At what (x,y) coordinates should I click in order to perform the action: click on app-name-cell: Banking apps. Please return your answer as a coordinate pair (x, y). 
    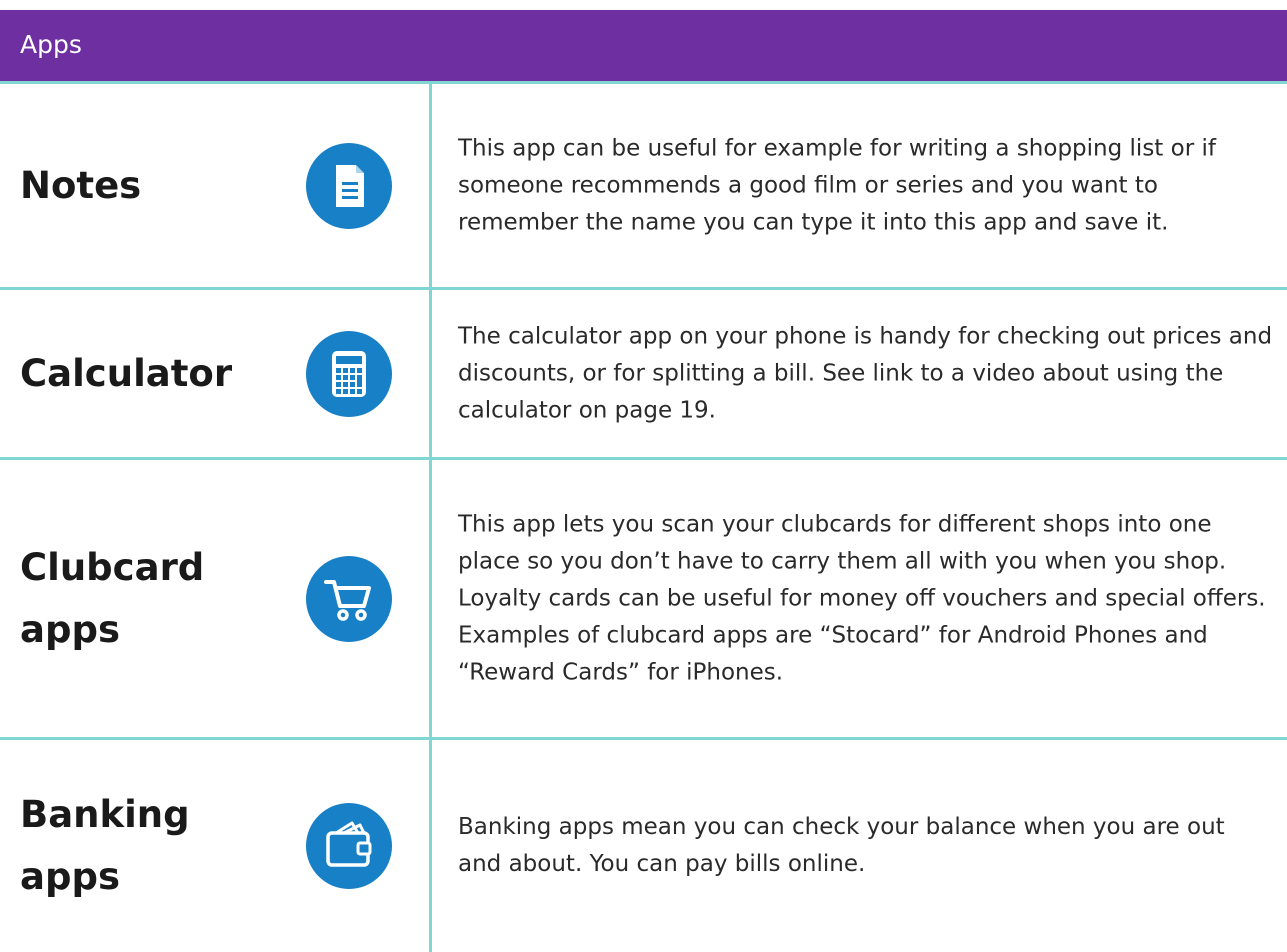
    Looking at the image, I should click on (216, 846).